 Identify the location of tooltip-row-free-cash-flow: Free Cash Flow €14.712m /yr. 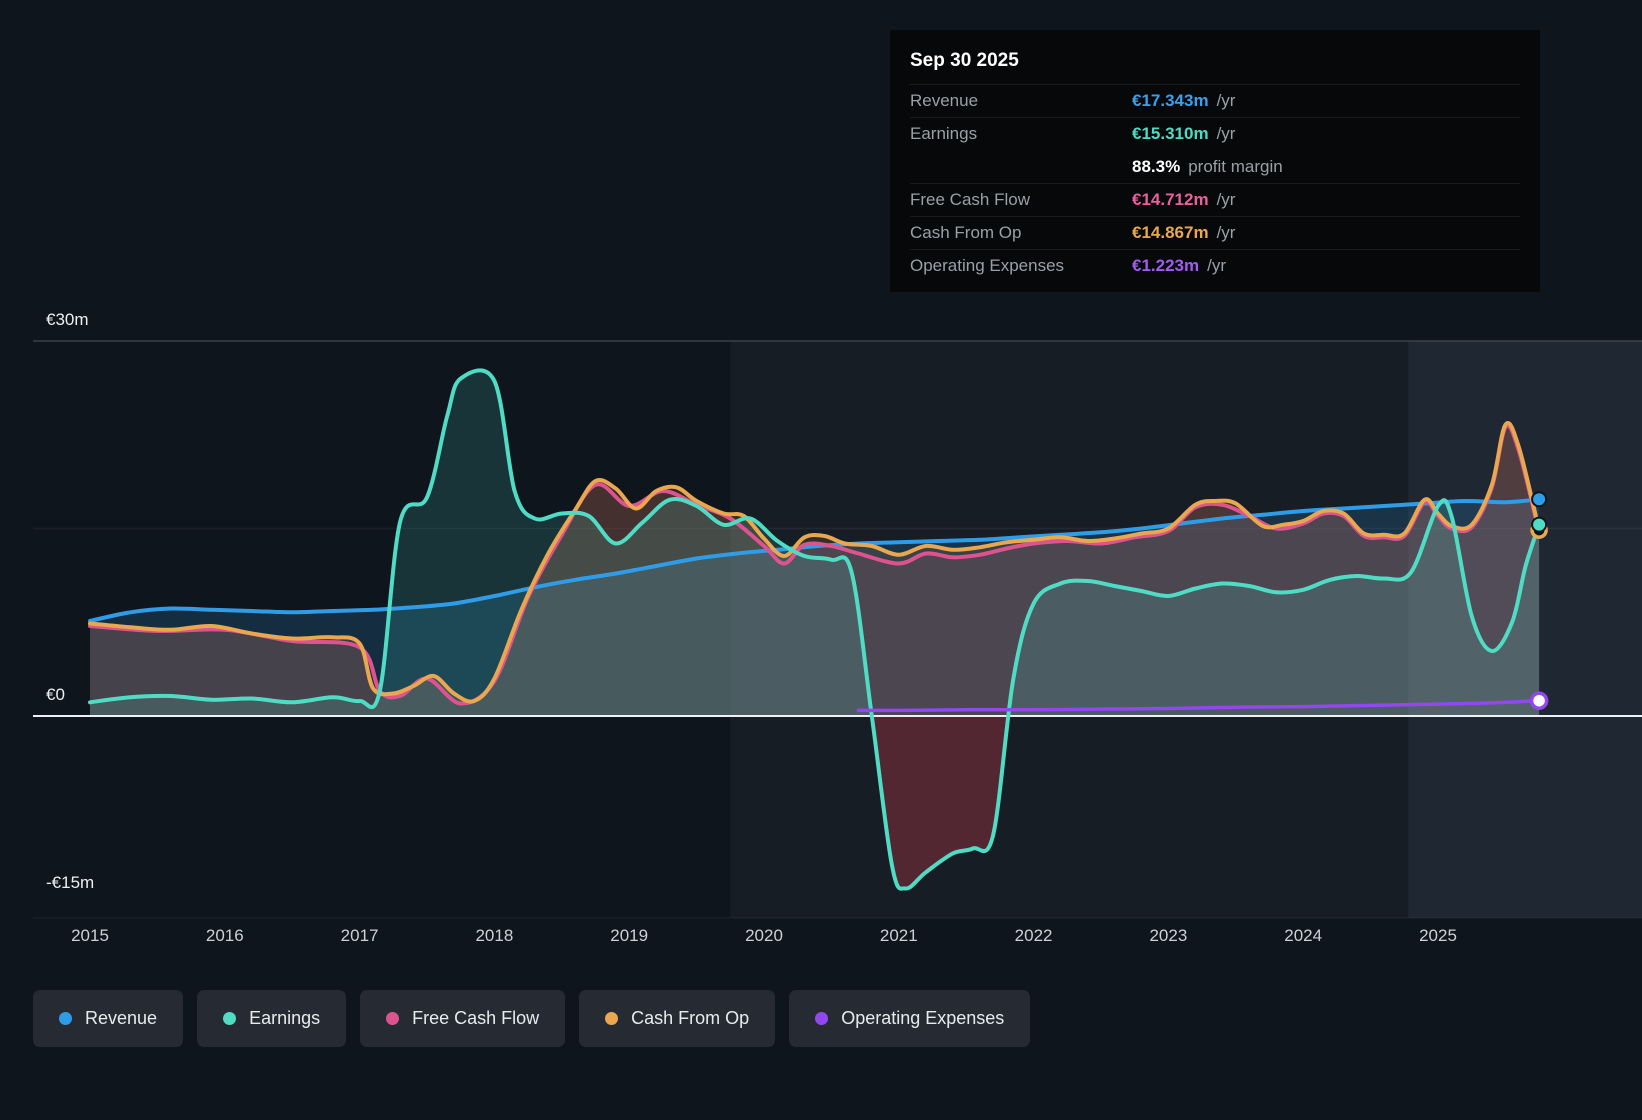
(1215, 199).